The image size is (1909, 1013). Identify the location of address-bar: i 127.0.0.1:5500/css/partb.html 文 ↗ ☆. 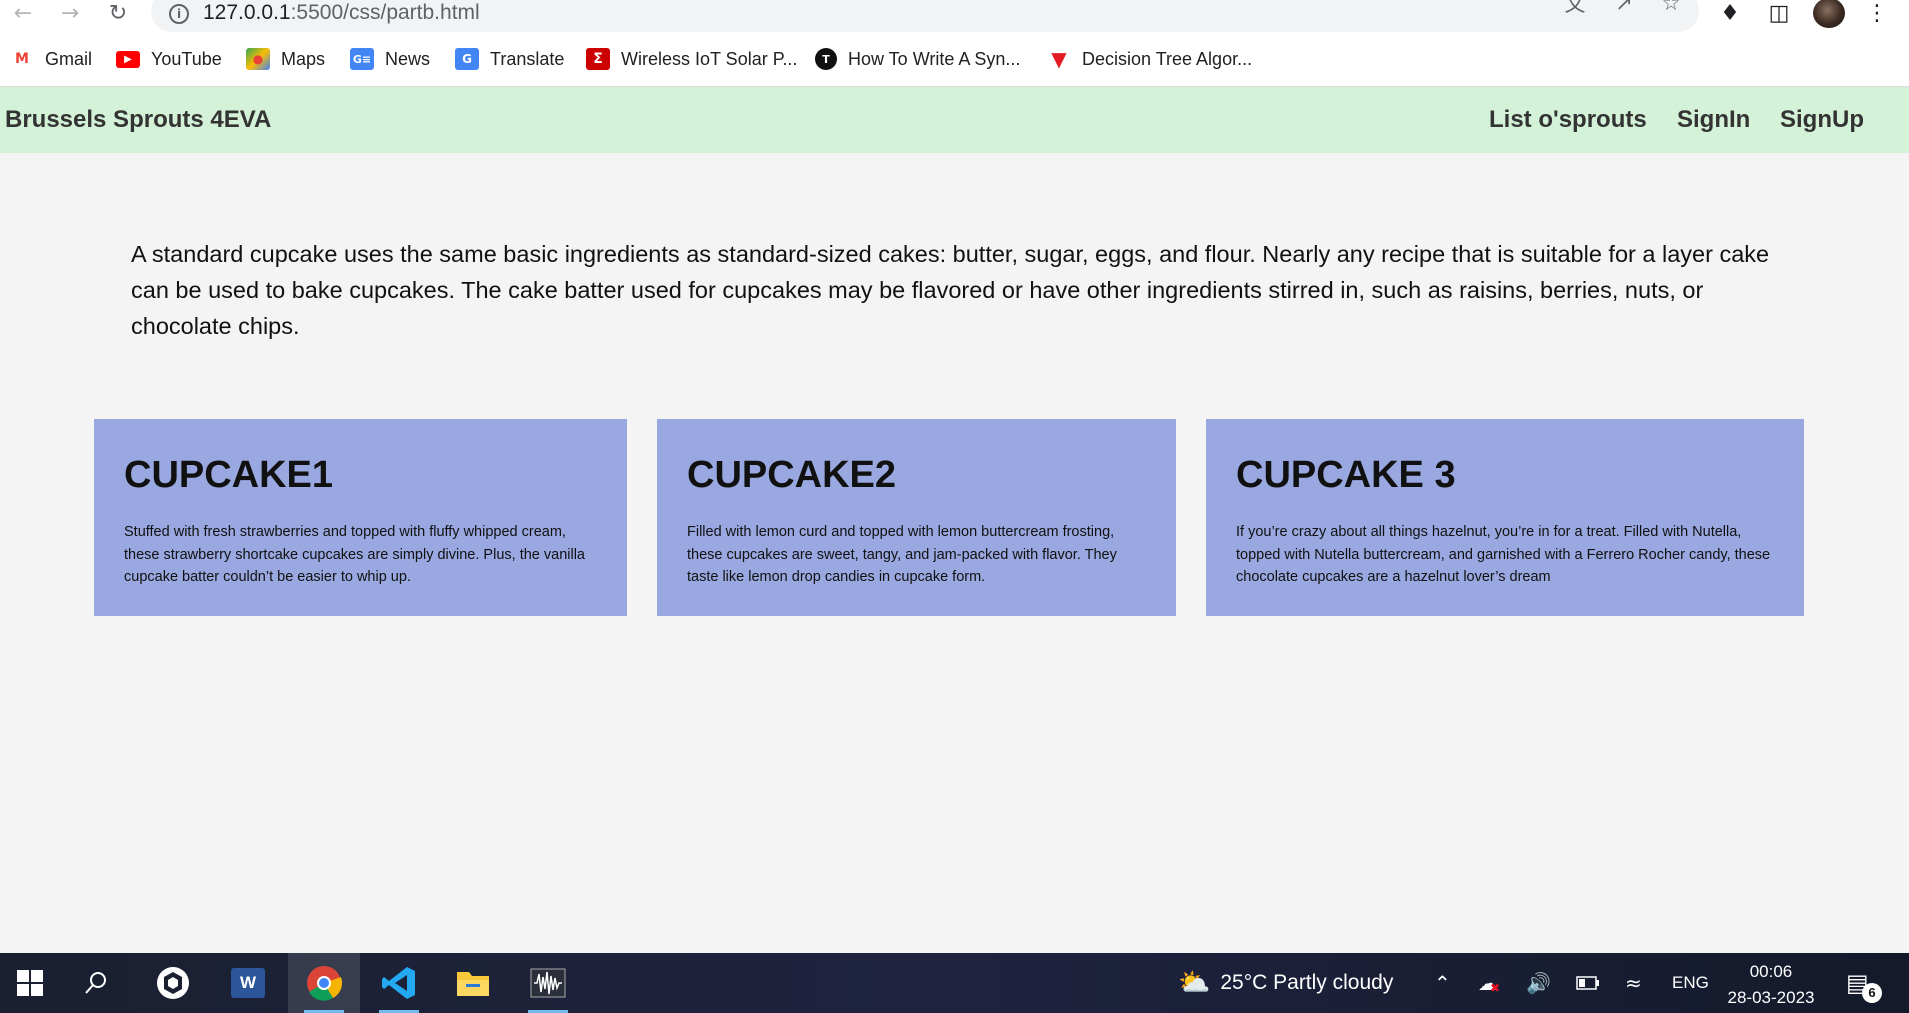
(925, 16).